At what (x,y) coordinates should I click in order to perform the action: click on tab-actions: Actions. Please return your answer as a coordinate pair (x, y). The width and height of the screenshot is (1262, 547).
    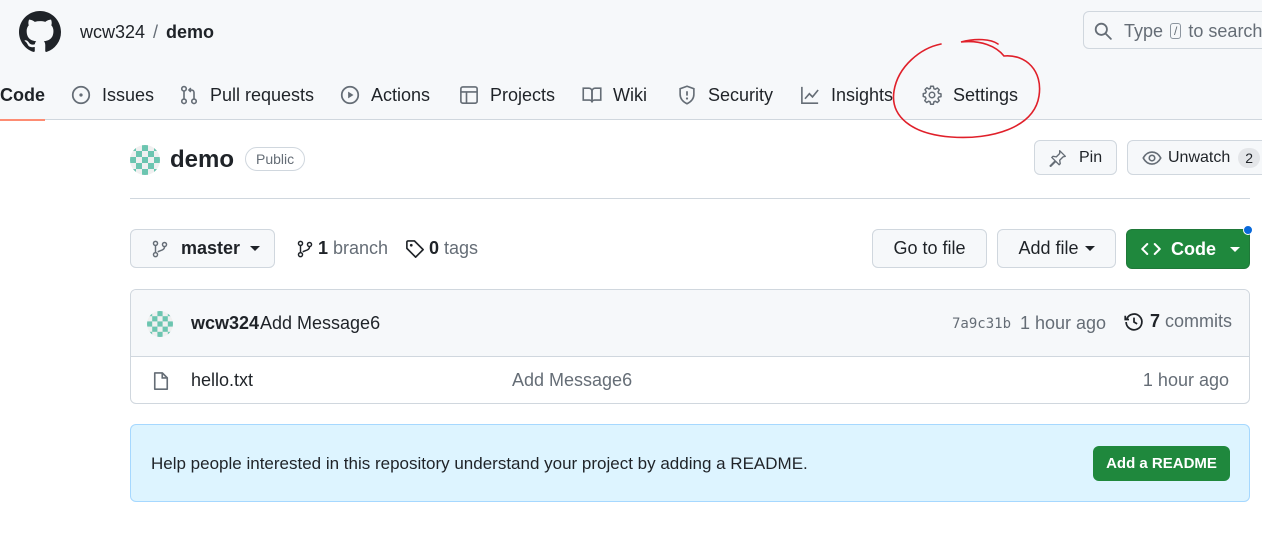
    Looking at the image, I should click on (385, 95).